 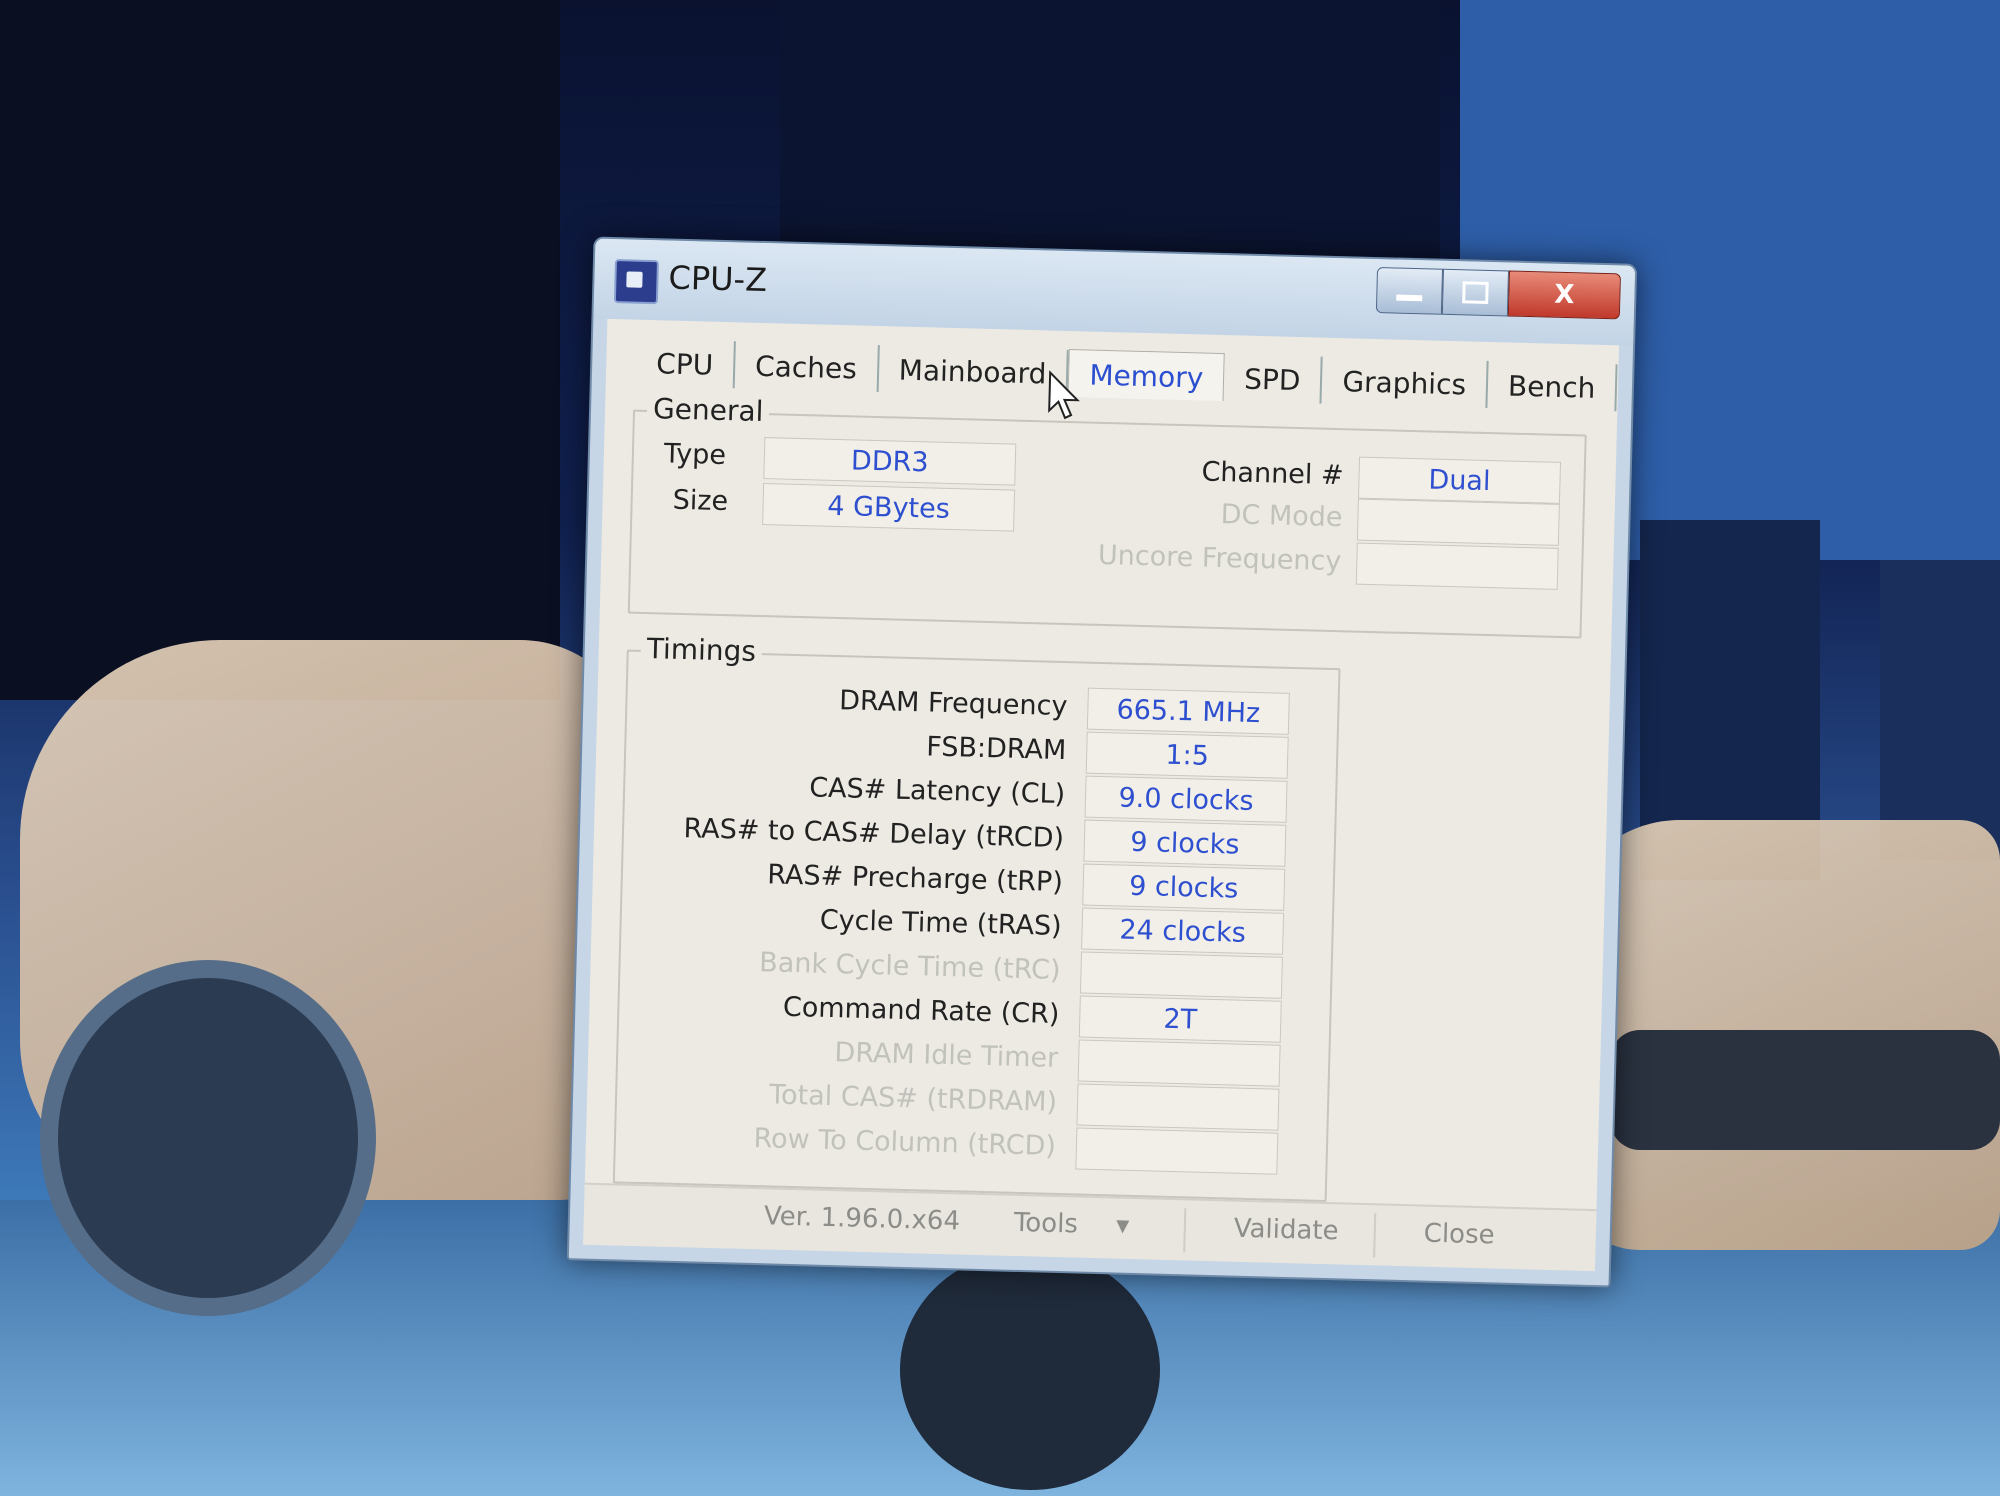 I want to click on maximize-button, so click(x=1475, y=292).